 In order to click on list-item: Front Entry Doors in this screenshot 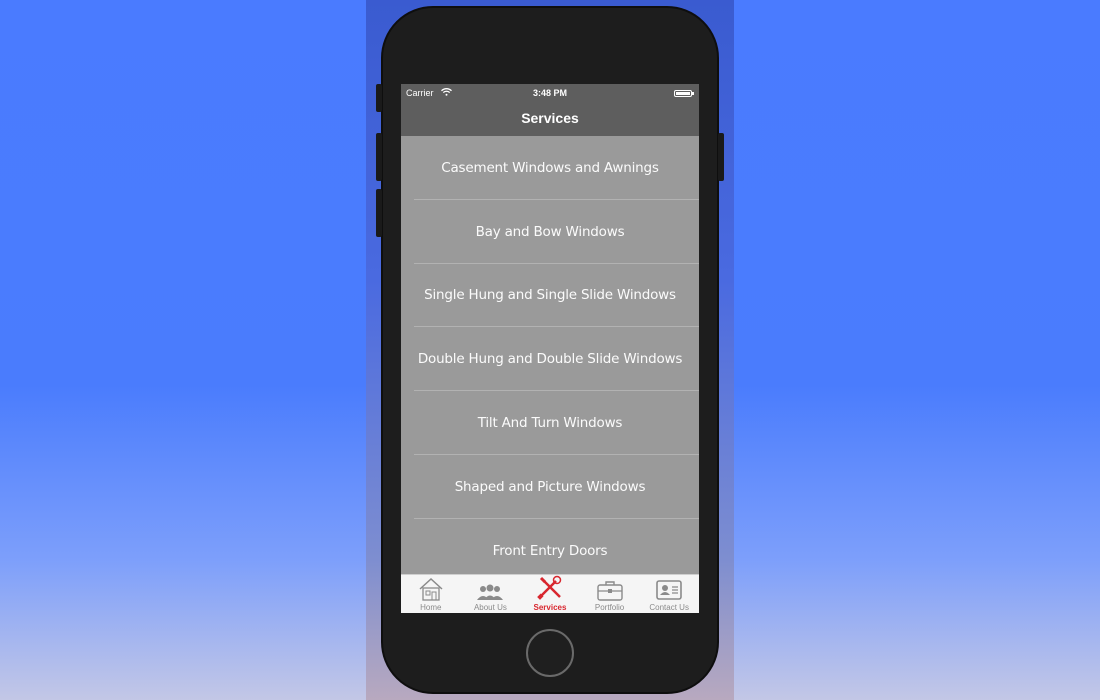, I will do `click(550, 546)`.